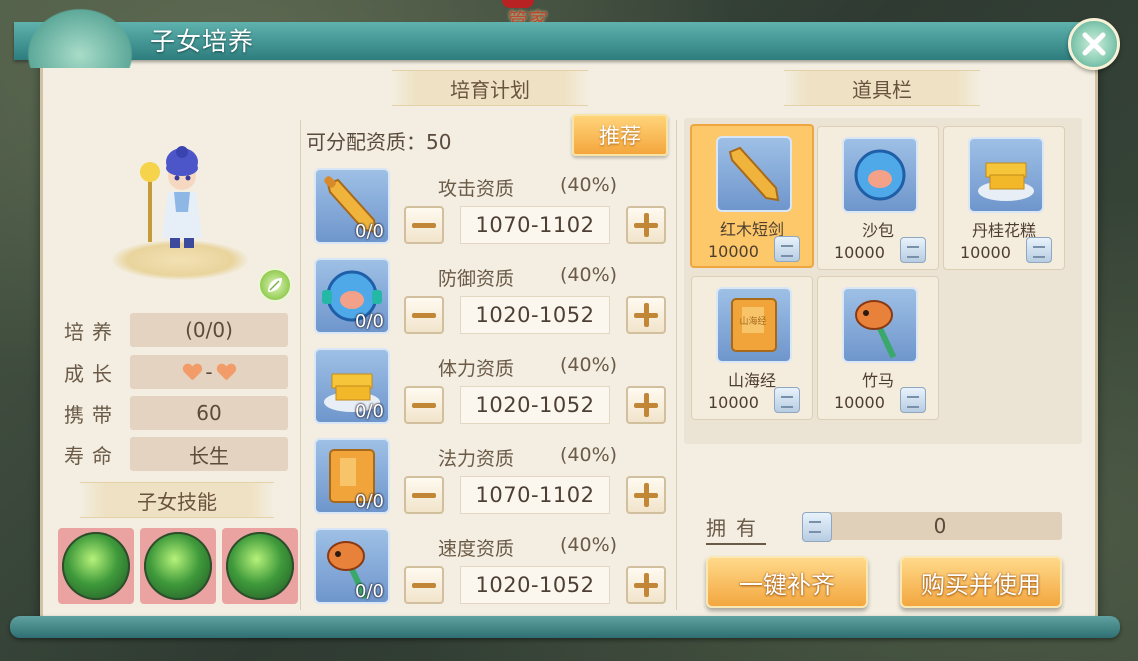 The height and width of the screenshot is (661, 1138). Describe the element at coordinates (177, 500) in the screenshot. I see `skills-section-title: 子女技能` at that location.